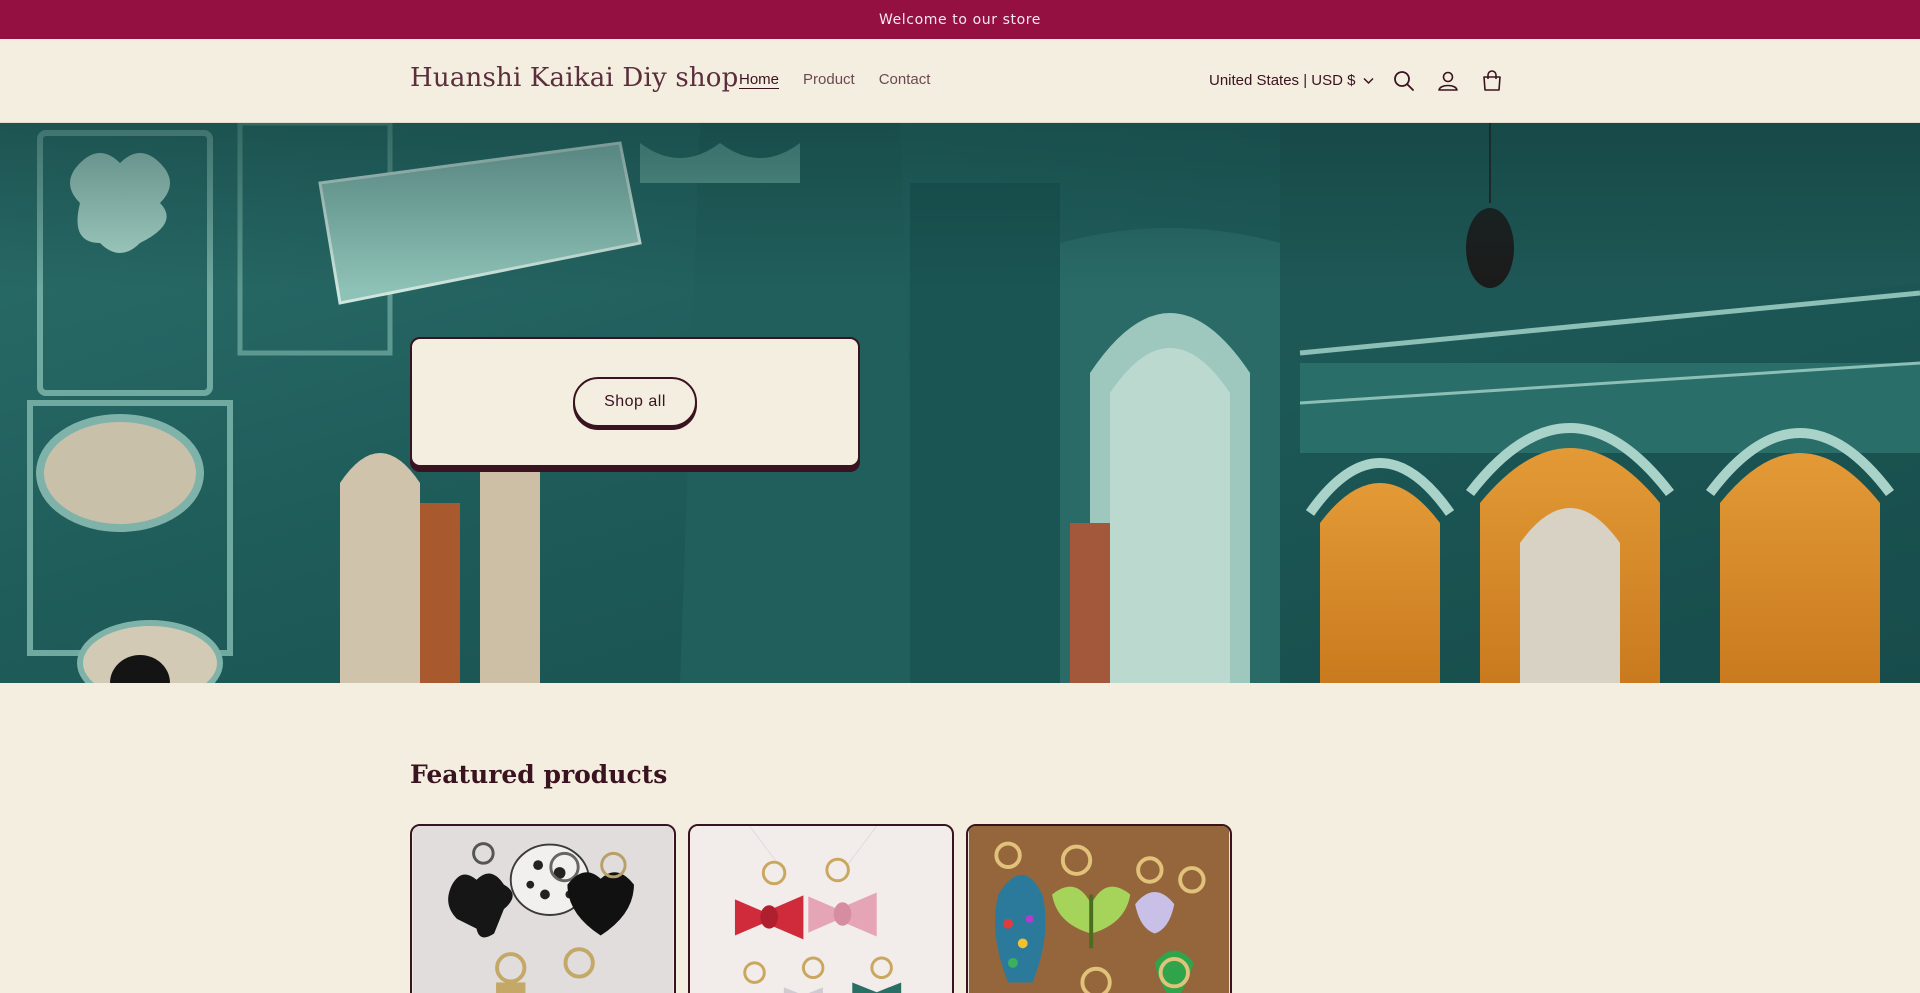  What do you see at coordinates (1368, 80) in the screenshot?
I see `chevron-down-icon` at bounding box center [1368, 80].